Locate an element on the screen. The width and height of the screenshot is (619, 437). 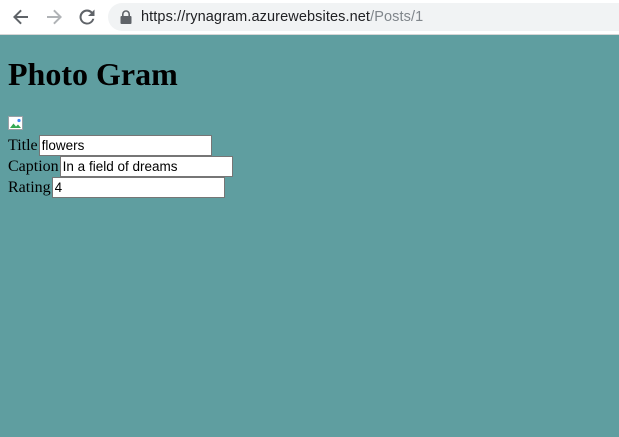
caption-row: Caption is located at coordinates (120, 166).